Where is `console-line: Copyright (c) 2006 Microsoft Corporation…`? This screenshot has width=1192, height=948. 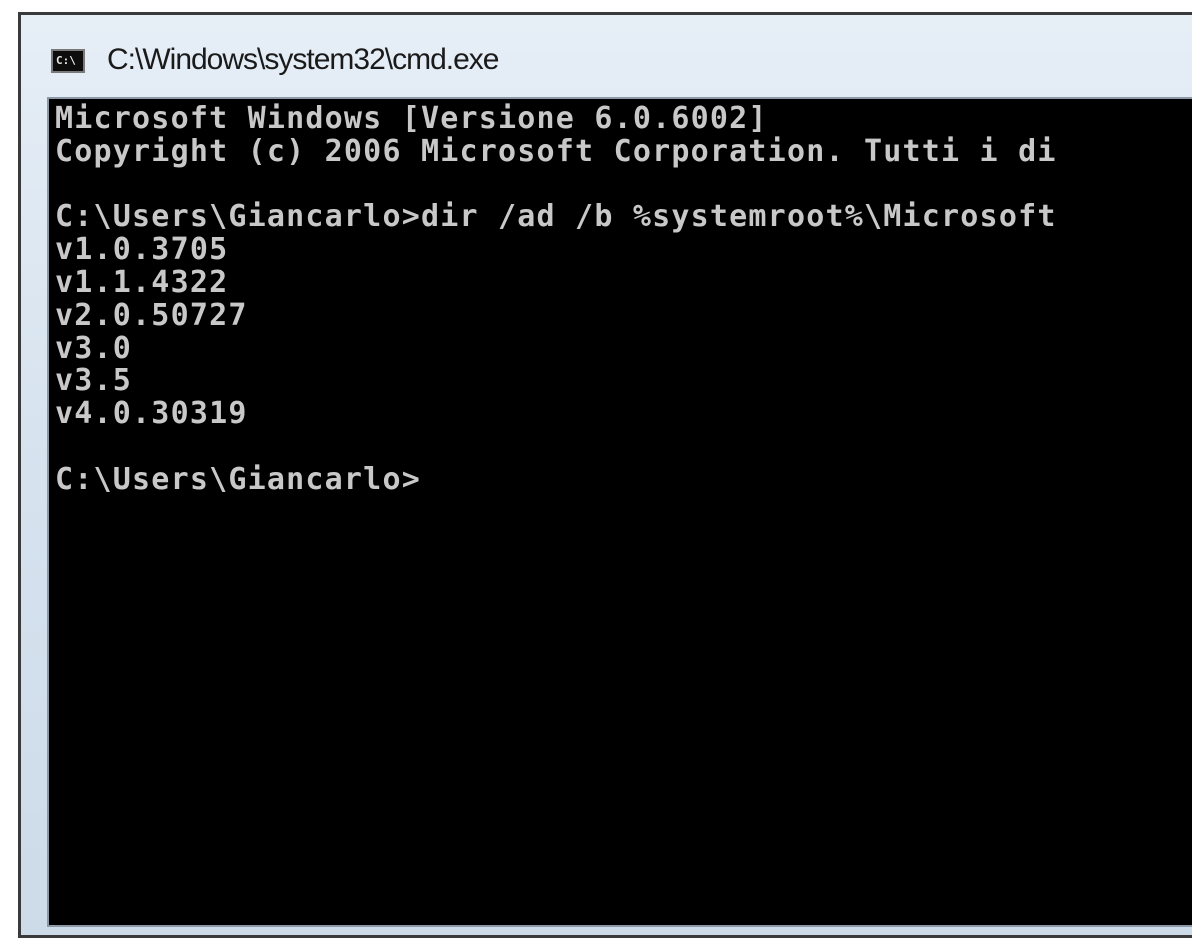 console-line: Copyright (c) 2006 Microsoft Corporation… is located at coordinates (556, 151).